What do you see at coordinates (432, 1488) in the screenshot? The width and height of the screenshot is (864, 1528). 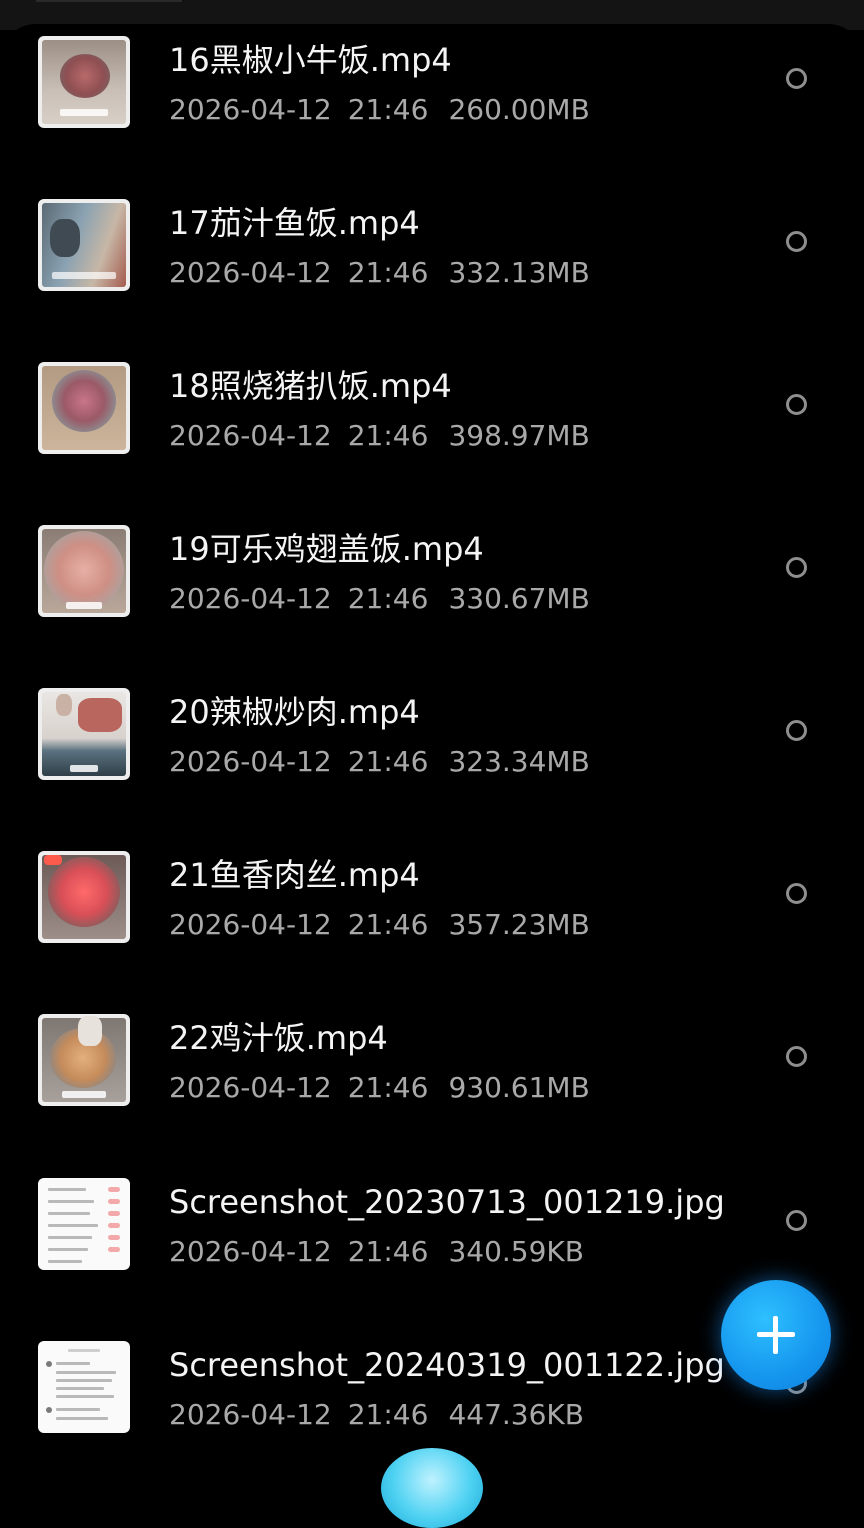 I see `bottom-floating-bubble` at bounding box center [432, 1488].